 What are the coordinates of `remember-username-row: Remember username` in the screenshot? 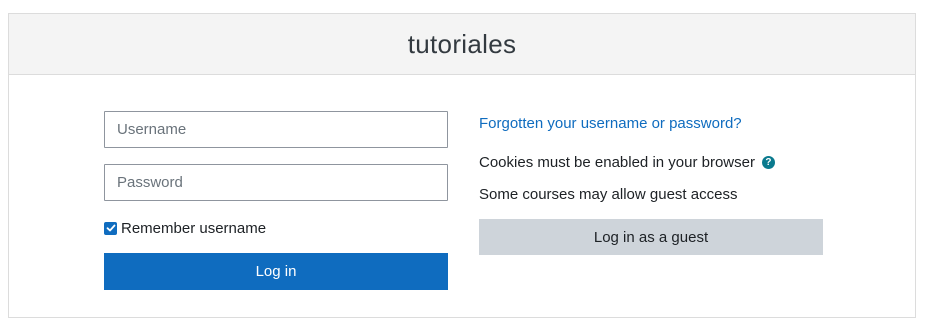 It's located at (276, 228).